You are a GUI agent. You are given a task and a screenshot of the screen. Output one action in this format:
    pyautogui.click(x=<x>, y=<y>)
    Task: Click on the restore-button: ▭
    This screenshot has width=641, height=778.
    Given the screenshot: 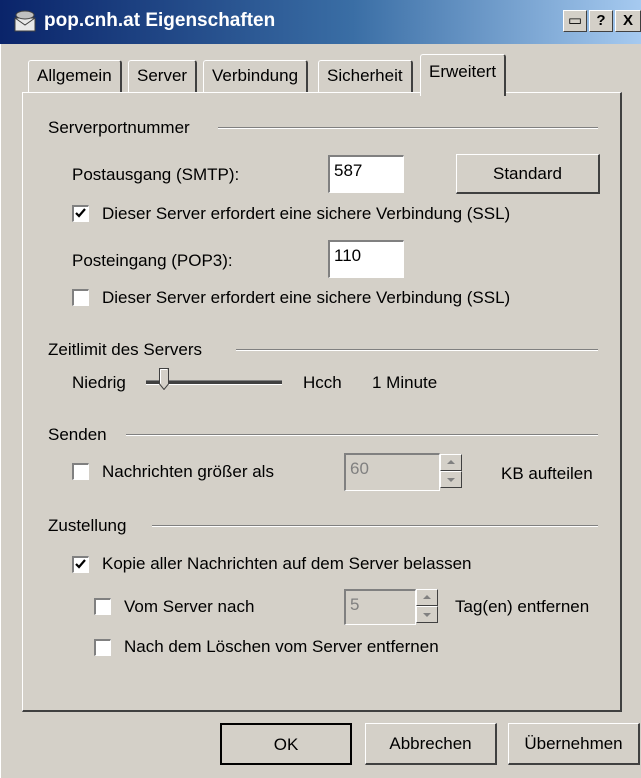 What is the action you would take?
    pyautogui.click(x=575, y=21)
    